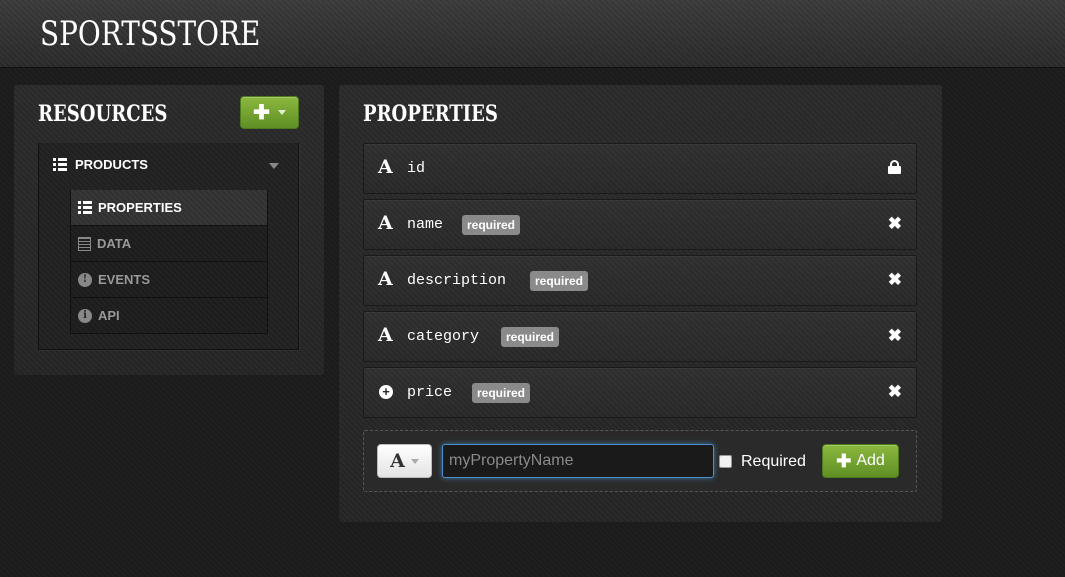 This screenshot has height=577, width=1065. What do you see at coordinates (640, 168) in the screenshot?
I see `property-row-id: A id` at bounding box center [640, 168].